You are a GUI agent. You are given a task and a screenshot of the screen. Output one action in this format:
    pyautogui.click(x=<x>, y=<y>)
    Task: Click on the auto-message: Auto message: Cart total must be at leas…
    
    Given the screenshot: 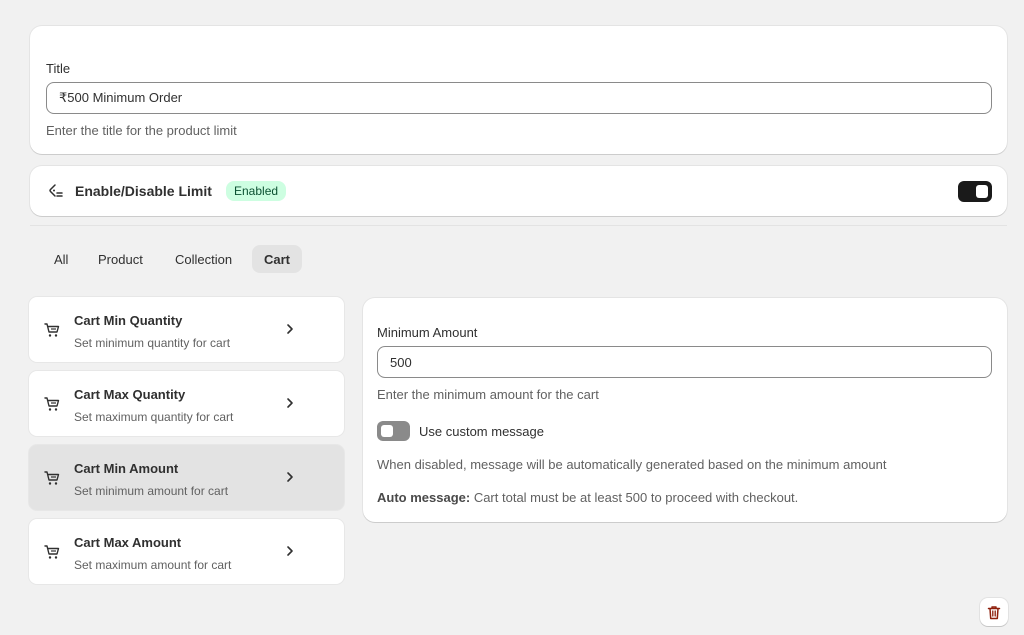 What is the action you would take?
    pyautogui.click(x=587, y=497)
    